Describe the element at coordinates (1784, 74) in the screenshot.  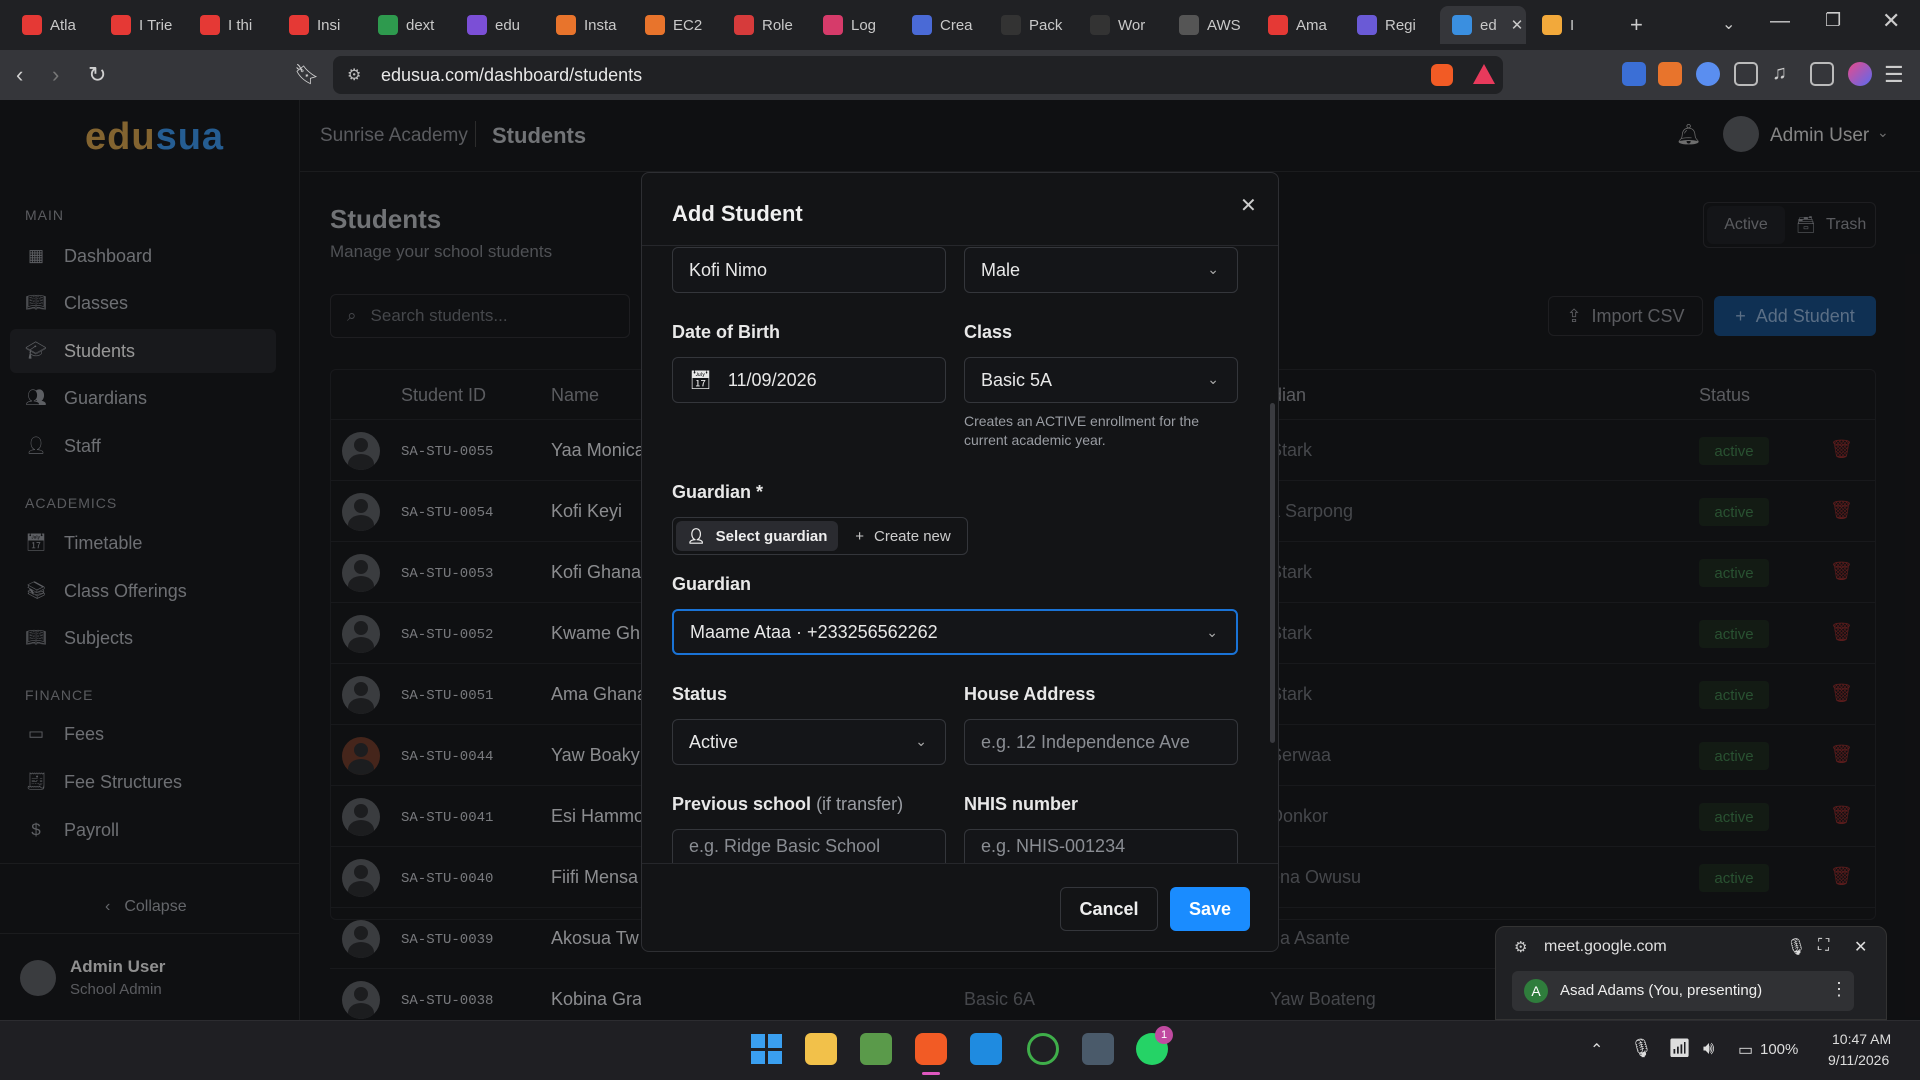
I see `media-icon: ♫` at that location.